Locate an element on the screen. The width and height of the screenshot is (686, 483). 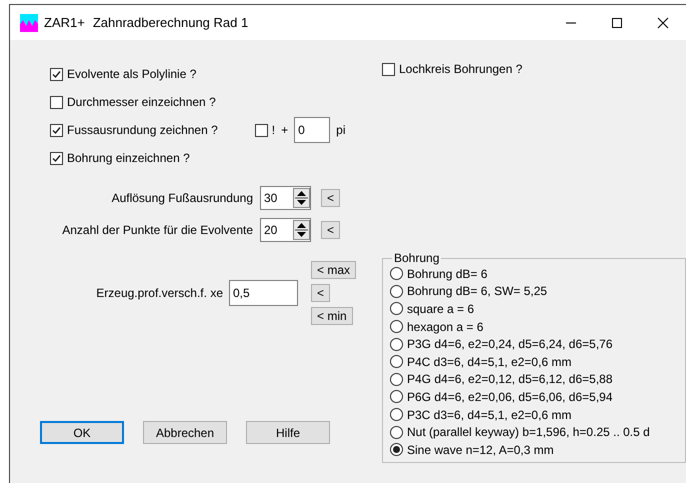
spinner-label: Auflösung Fußausrundung is located at coordinates (181, 198).